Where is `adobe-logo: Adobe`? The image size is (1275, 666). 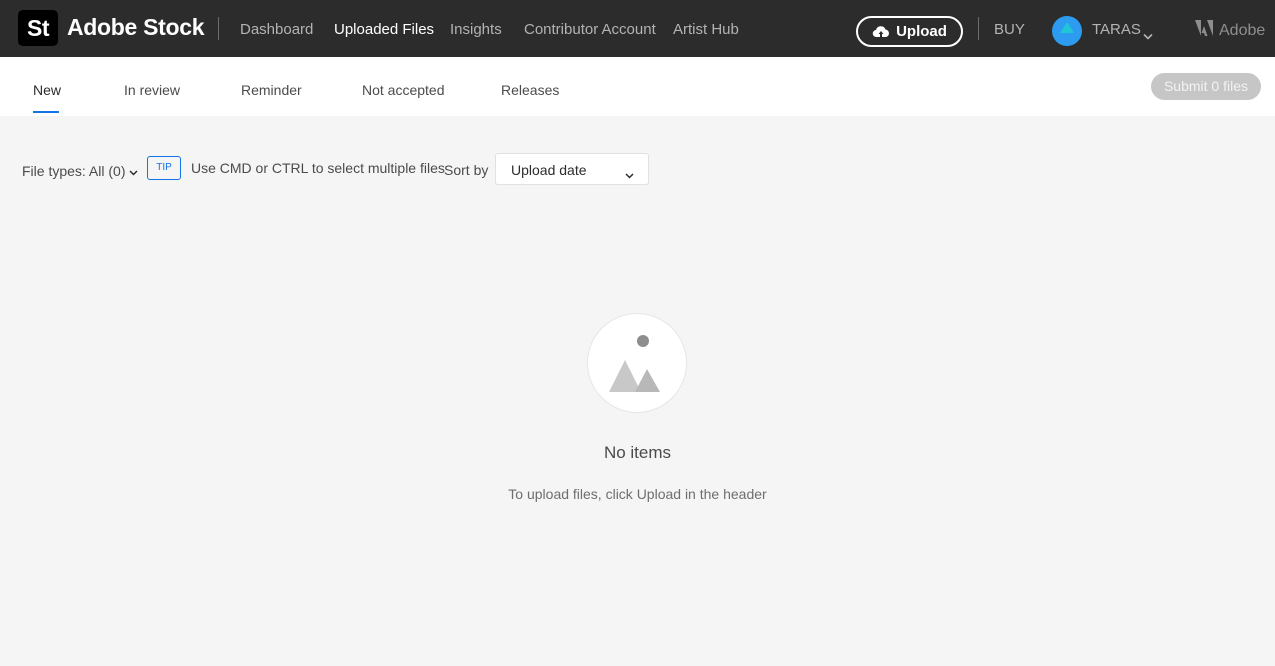 adobe-logo: Adobe is located at coordinates (1230, 30).